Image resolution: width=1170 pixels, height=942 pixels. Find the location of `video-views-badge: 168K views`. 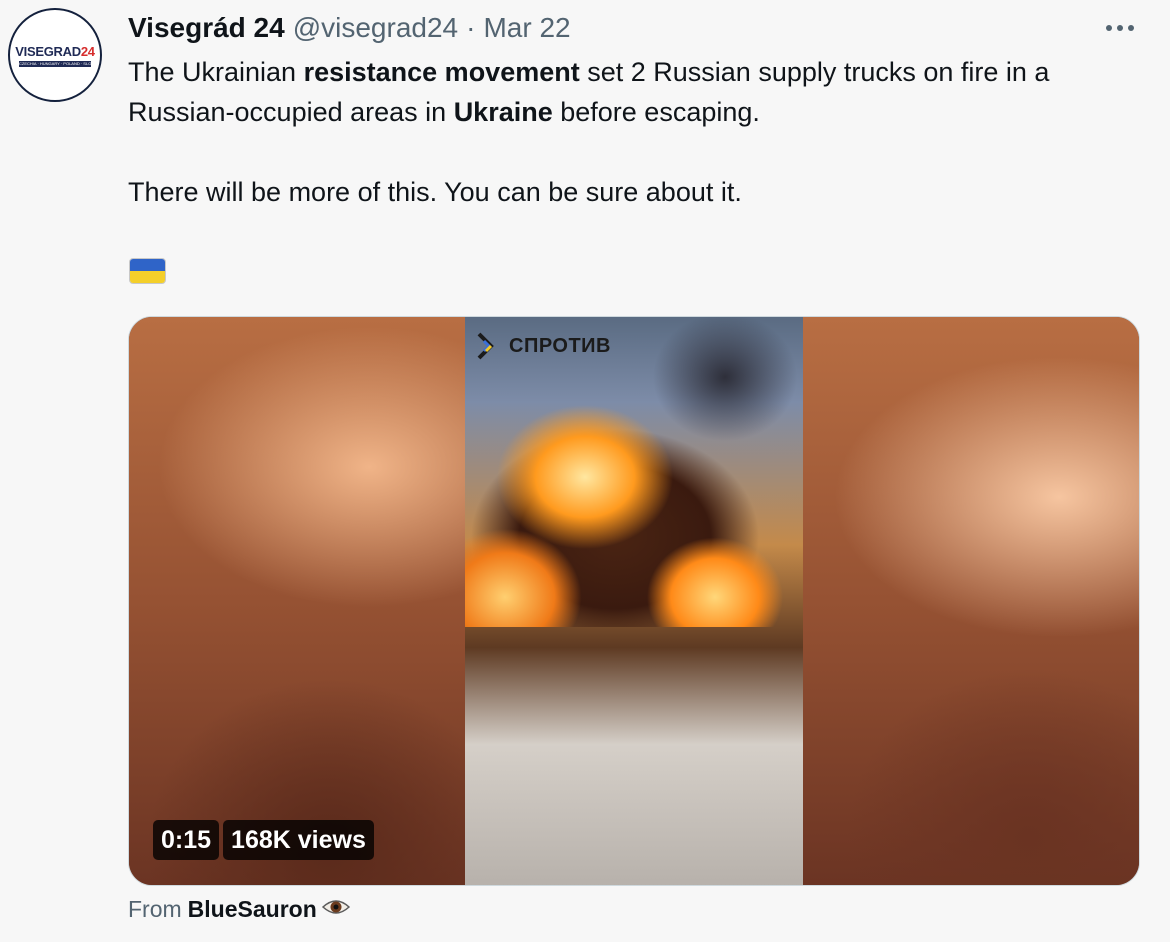

video-views-badge: 168K views is located at coordinates (298, 840).